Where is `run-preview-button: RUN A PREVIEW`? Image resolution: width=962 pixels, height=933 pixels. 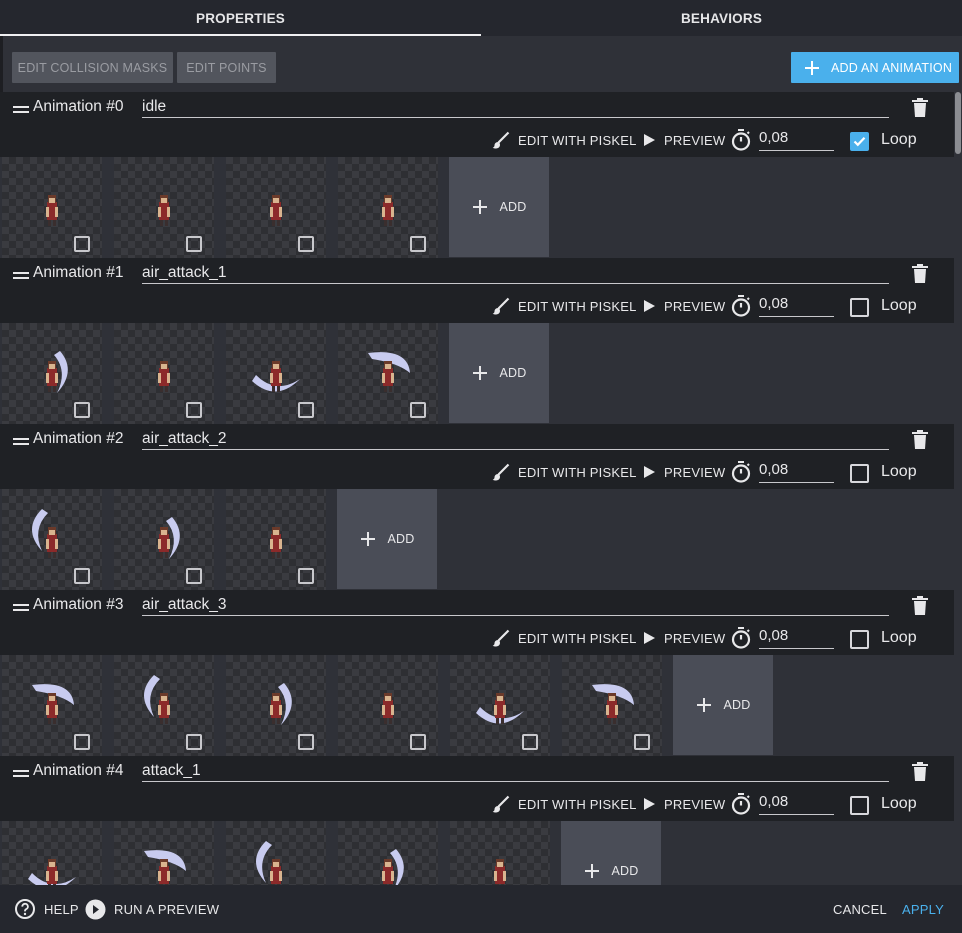
run-preview-button: RUN A PREVIEW is located at coordinates (152, 909).